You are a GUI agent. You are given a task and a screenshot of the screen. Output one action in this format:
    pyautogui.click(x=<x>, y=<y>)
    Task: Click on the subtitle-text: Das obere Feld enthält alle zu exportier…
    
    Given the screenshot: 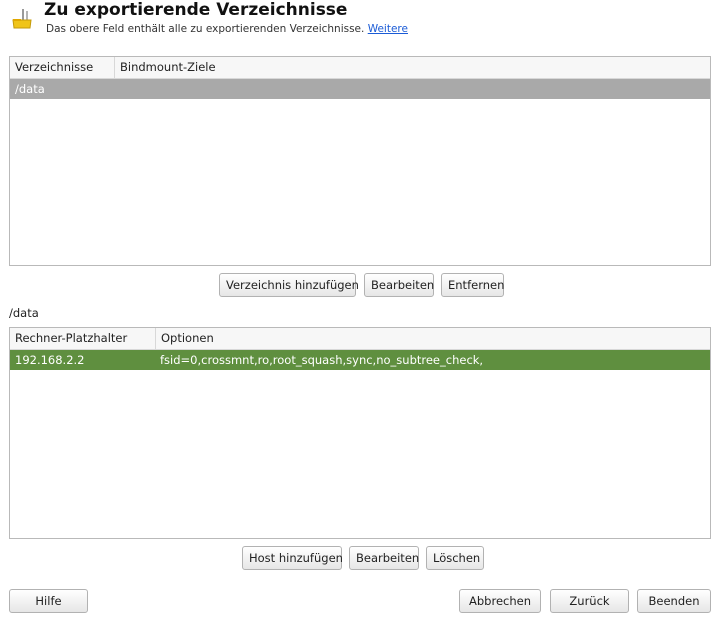 What is the action you would take?
    pyautogui.click(x=205, y=29)
    